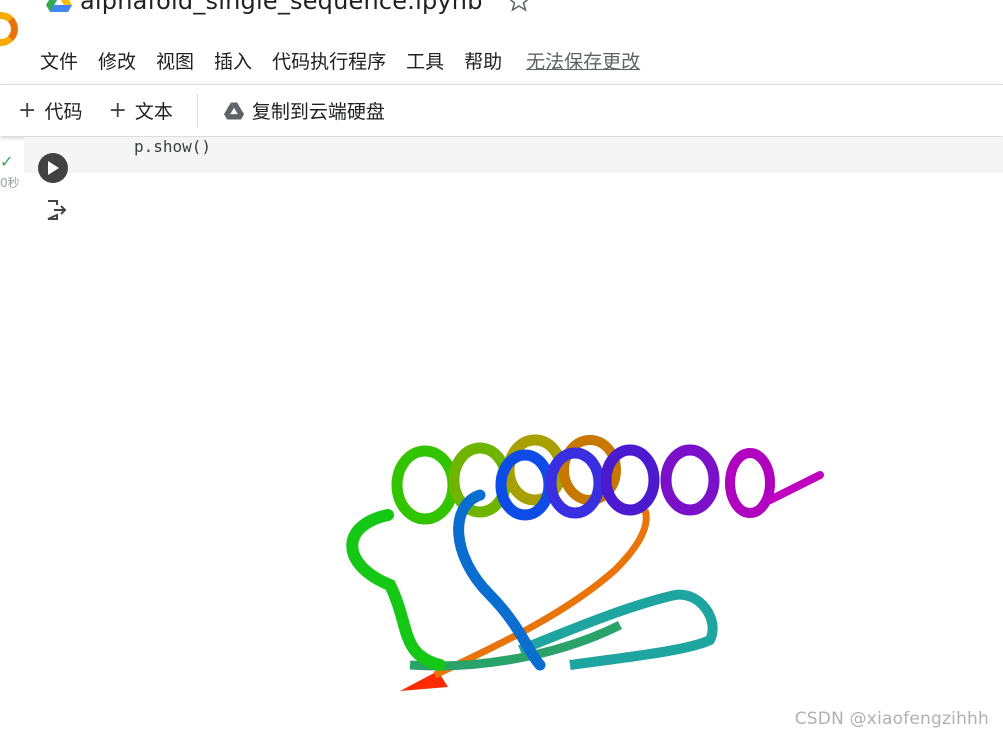 This screenshot has width=1003, height=743. What do you see at coordinates (10, 183) in the screenshot?
I see `exec-time: 0秒` at bounding box center [10, 183].